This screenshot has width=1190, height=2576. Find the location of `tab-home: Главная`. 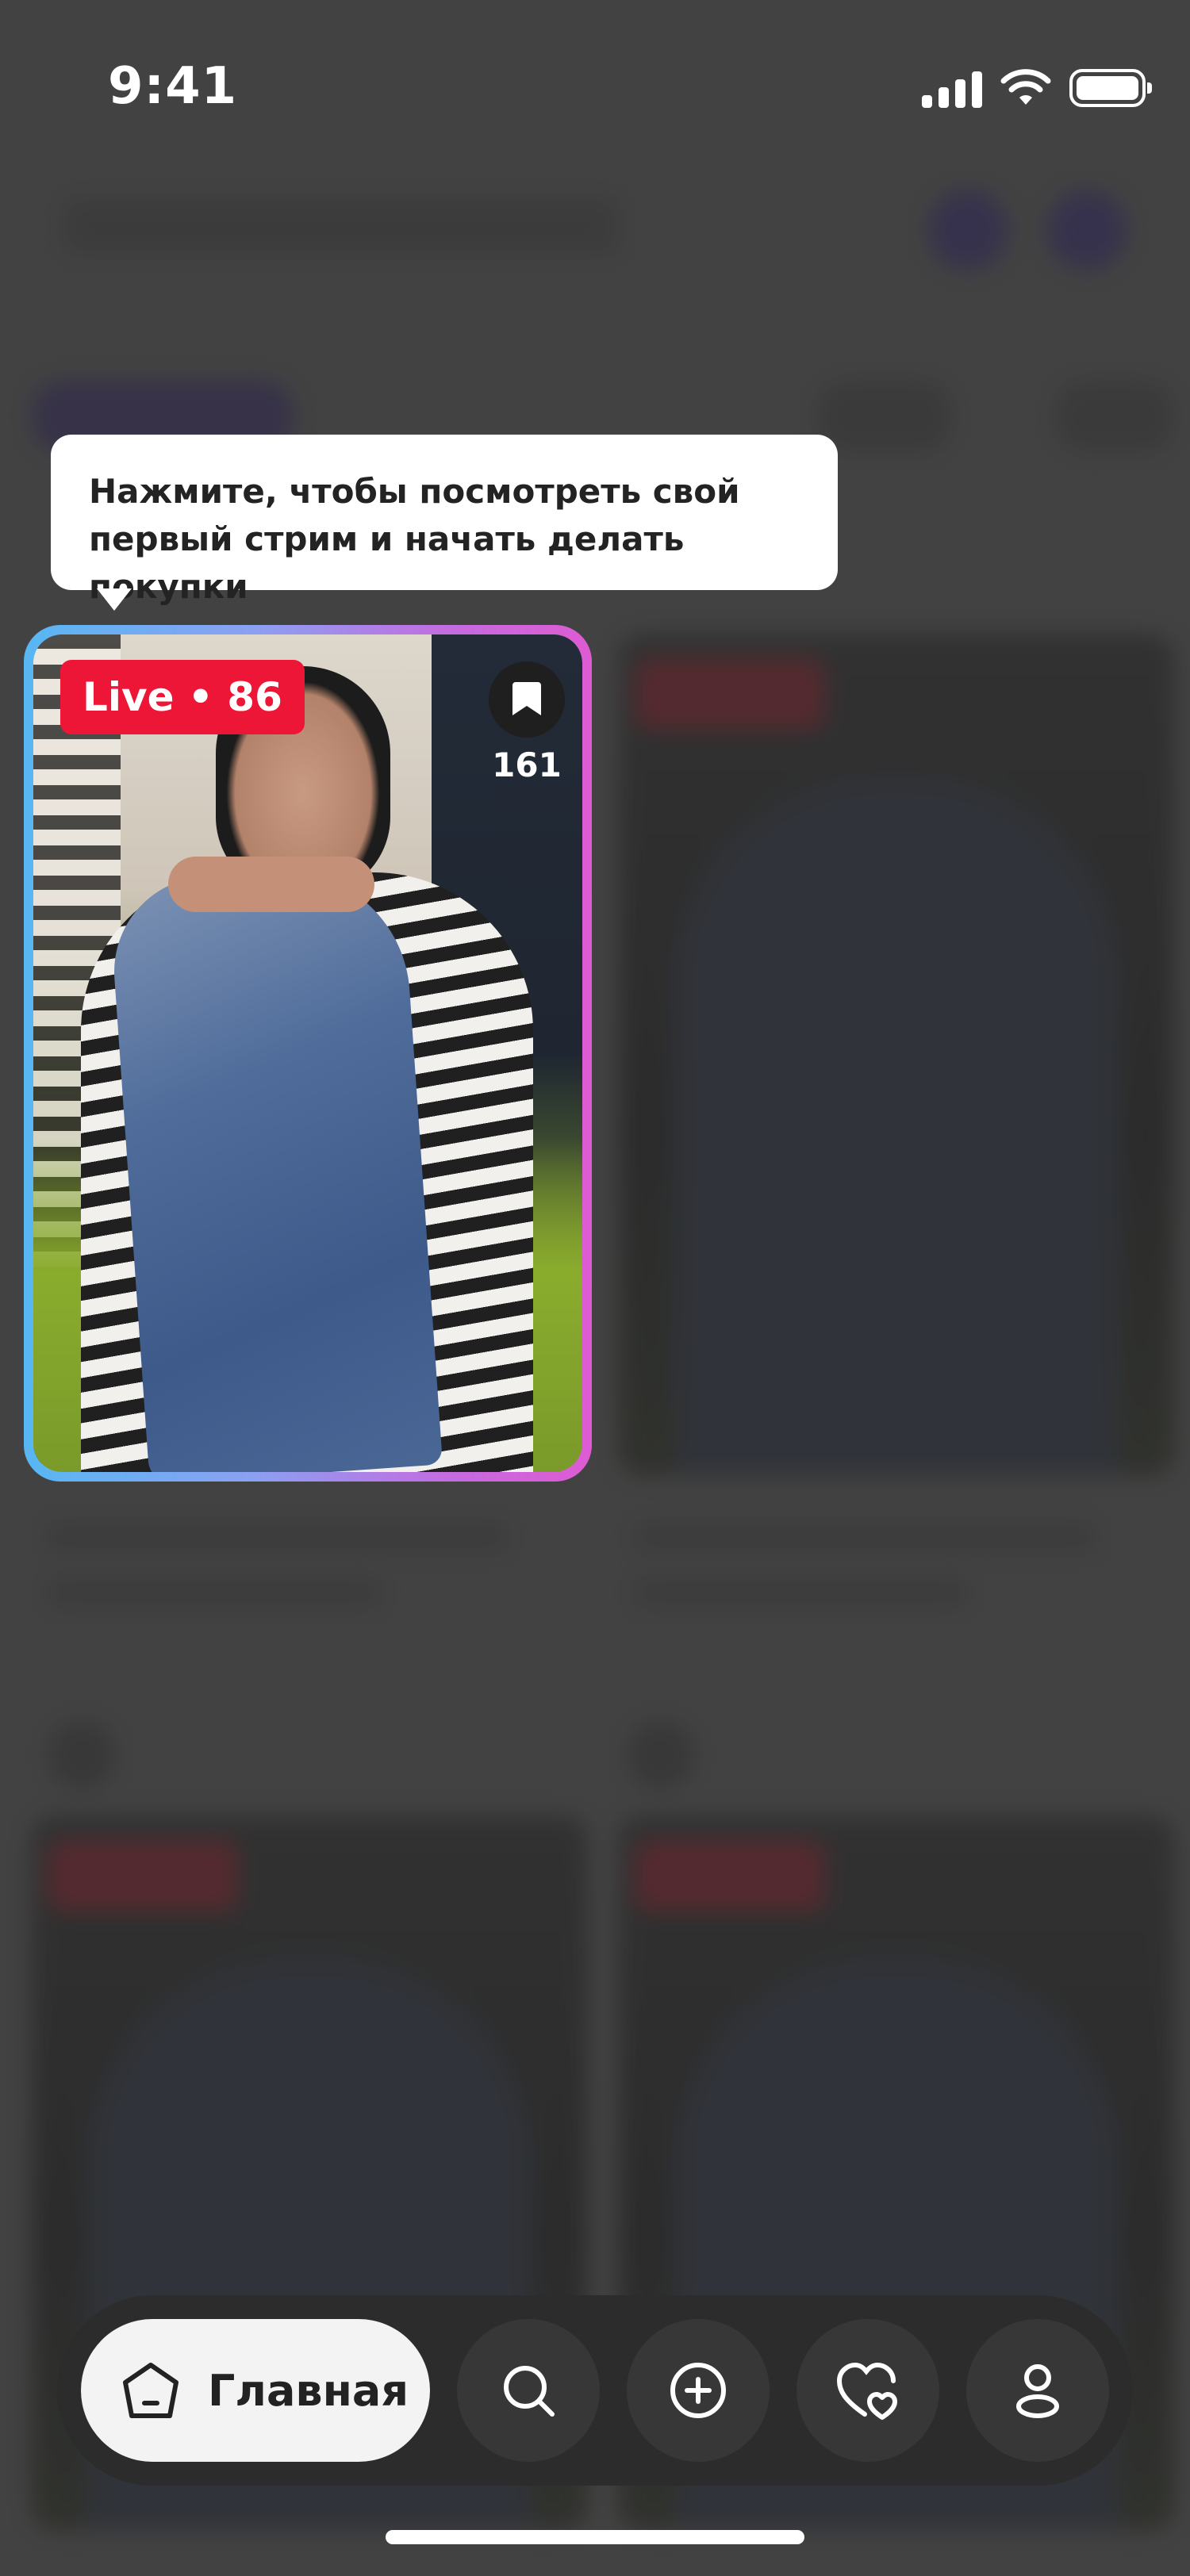

tab-home: Главная is located at coordinates (255, 2390).